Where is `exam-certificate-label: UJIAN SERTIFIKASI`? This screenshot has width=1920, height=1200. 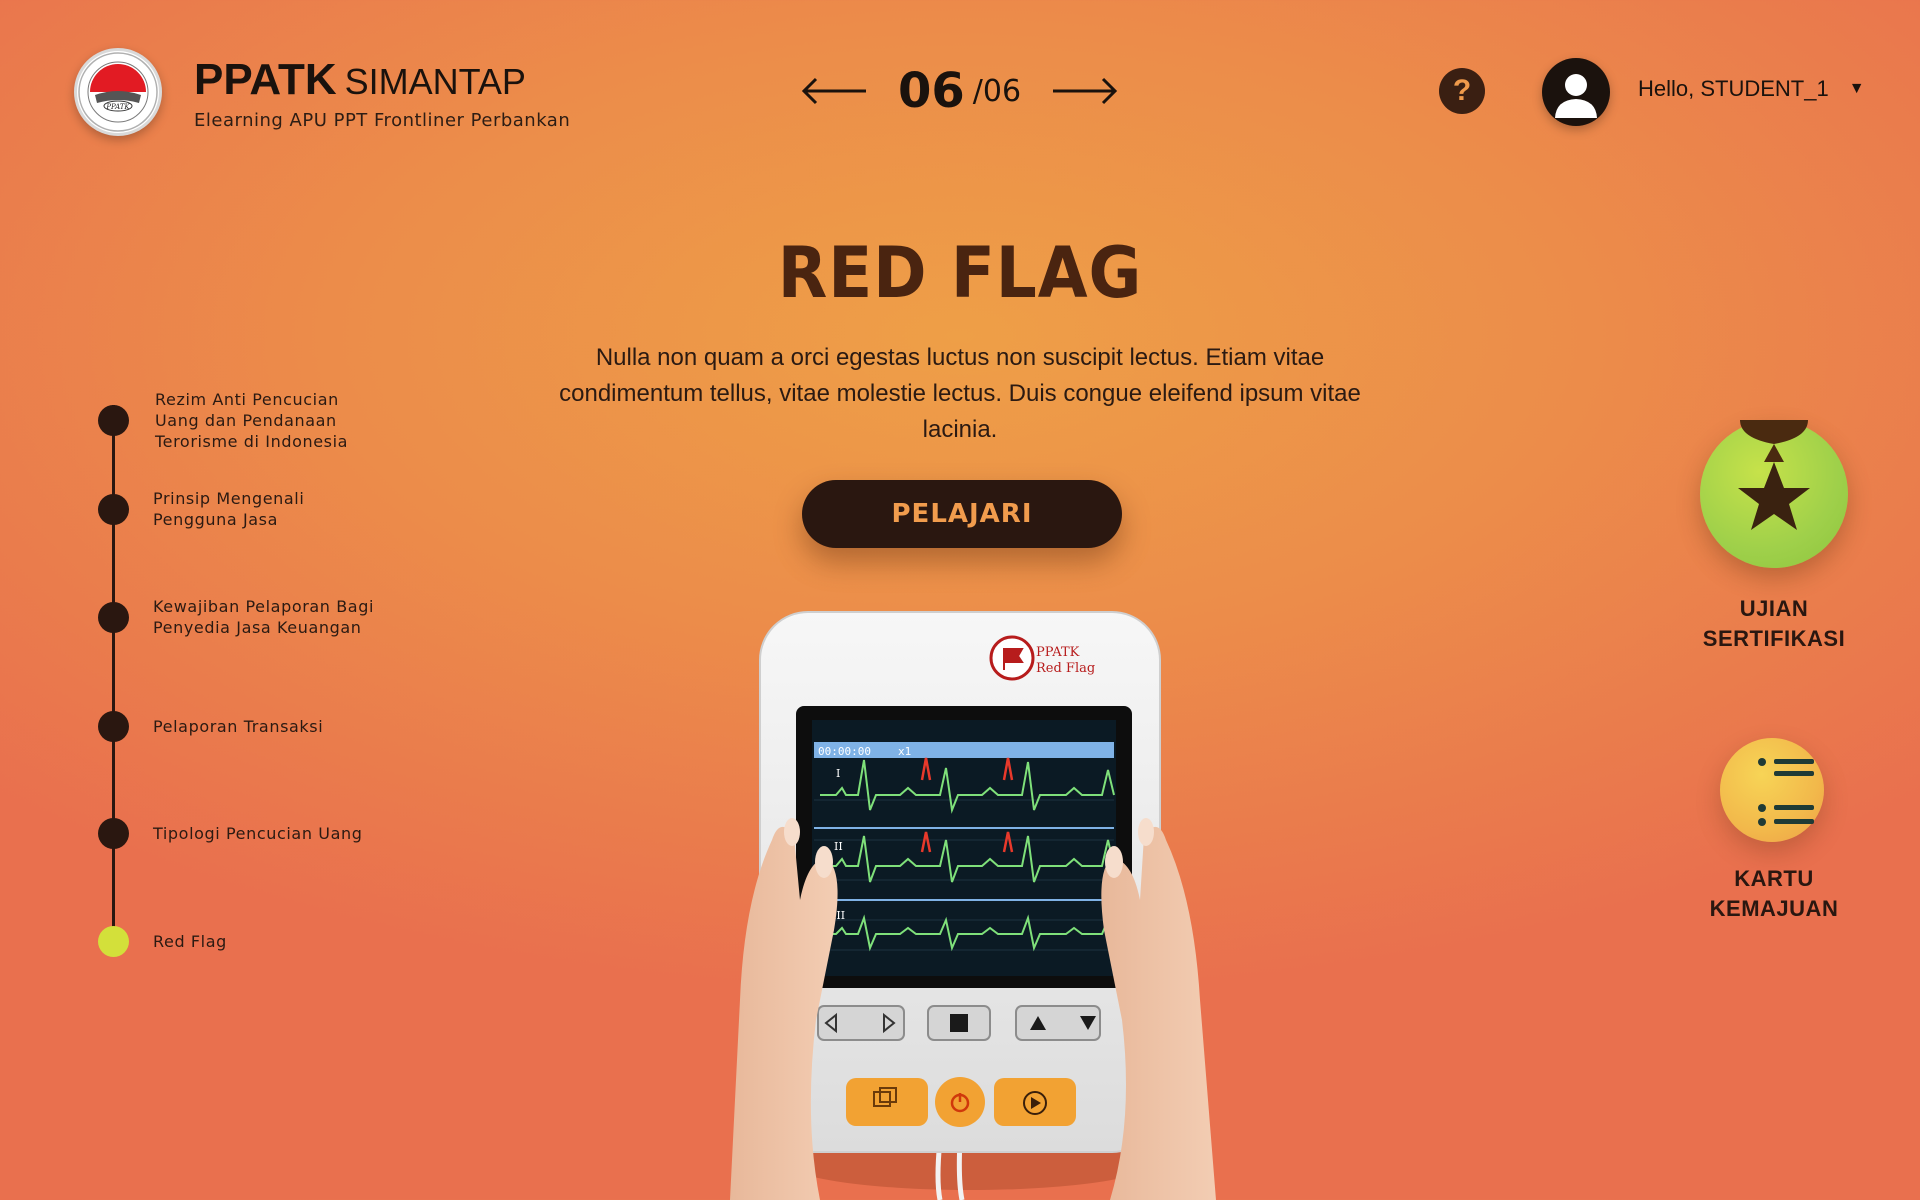
exam-certificate-label: UJIAN SERTIFIKASI is located at coordinates (1774, 623).